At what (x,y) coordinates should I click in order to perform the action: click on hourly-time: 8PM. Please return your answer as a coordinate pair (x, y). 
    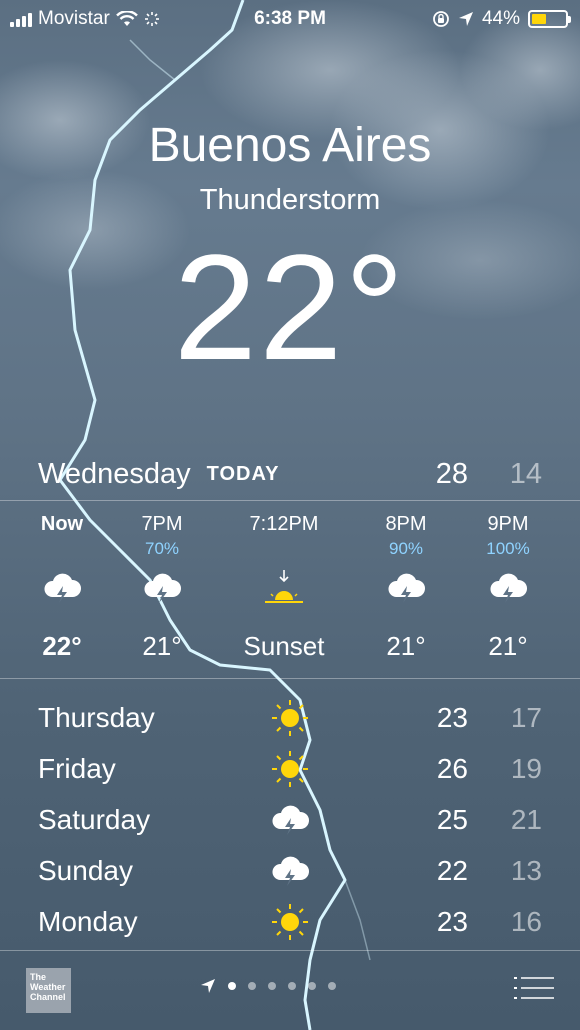
    Looking at the image, I should click on (406, 524).